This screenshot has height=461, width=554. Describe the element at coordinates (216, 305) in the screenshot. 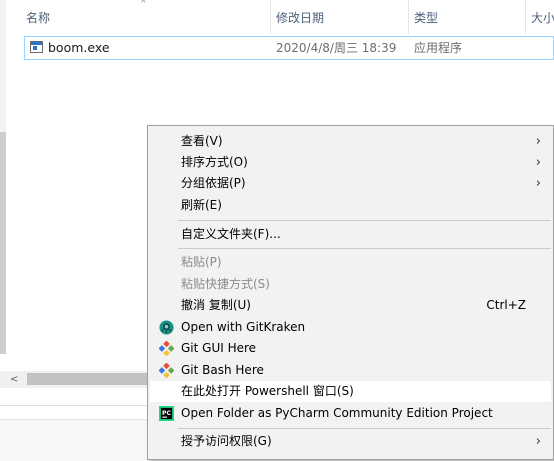

I see `menu-item-label: 撤消 复制(U)` at that location.